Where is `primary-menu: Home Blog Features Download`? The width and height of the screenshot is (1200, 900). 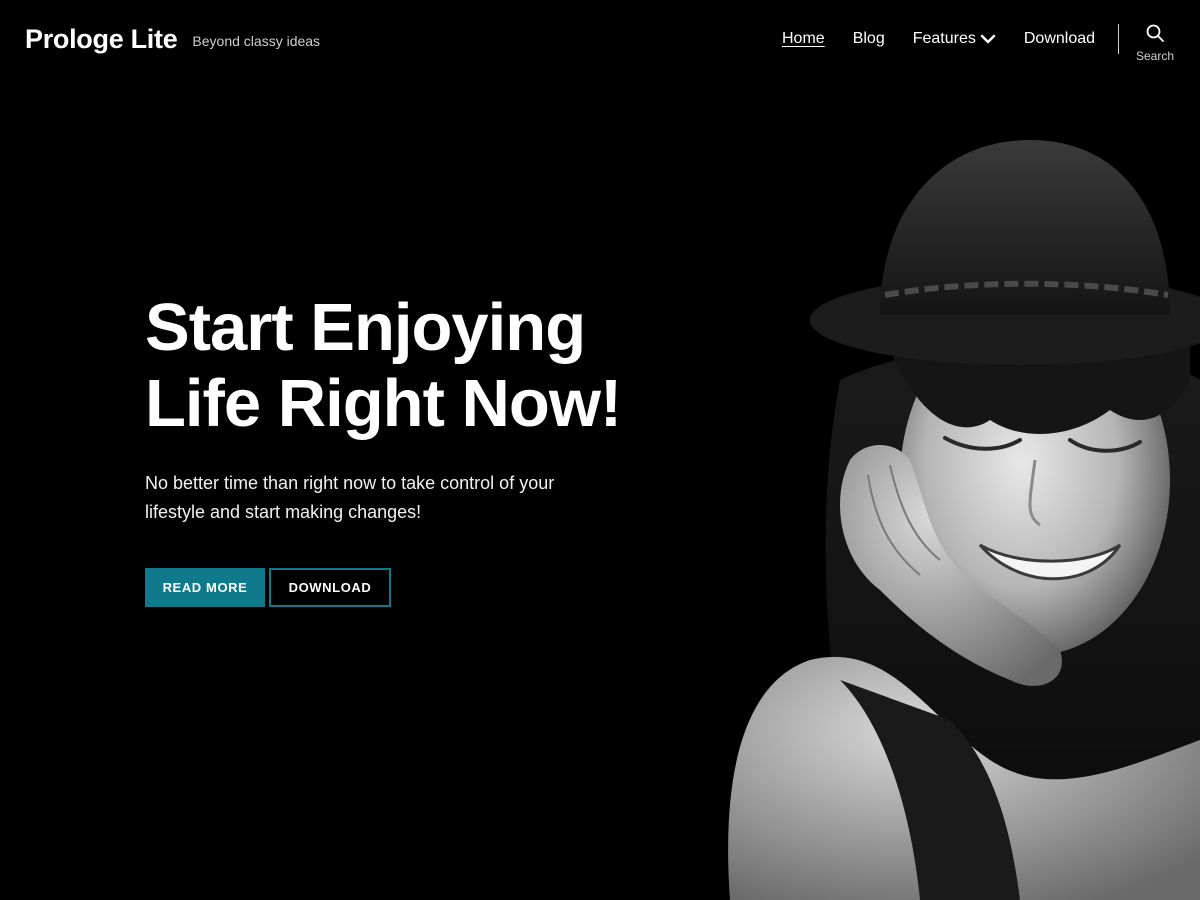
primary-menu: Home Blog Features Download is located at coordinates (952, 39).